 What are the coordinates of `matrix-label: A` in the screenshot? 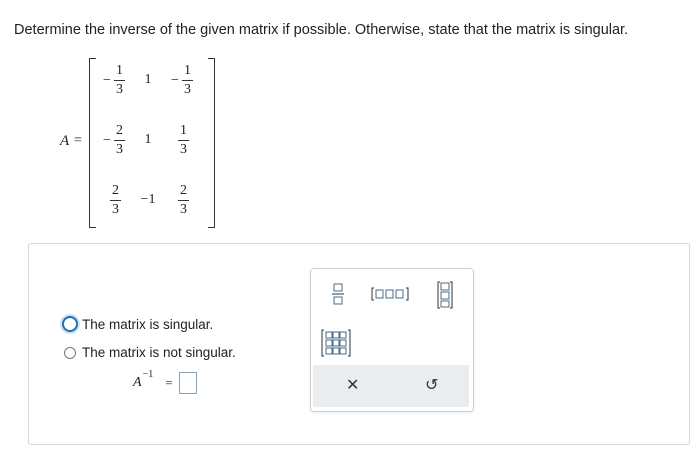 It's located at (65, 141).